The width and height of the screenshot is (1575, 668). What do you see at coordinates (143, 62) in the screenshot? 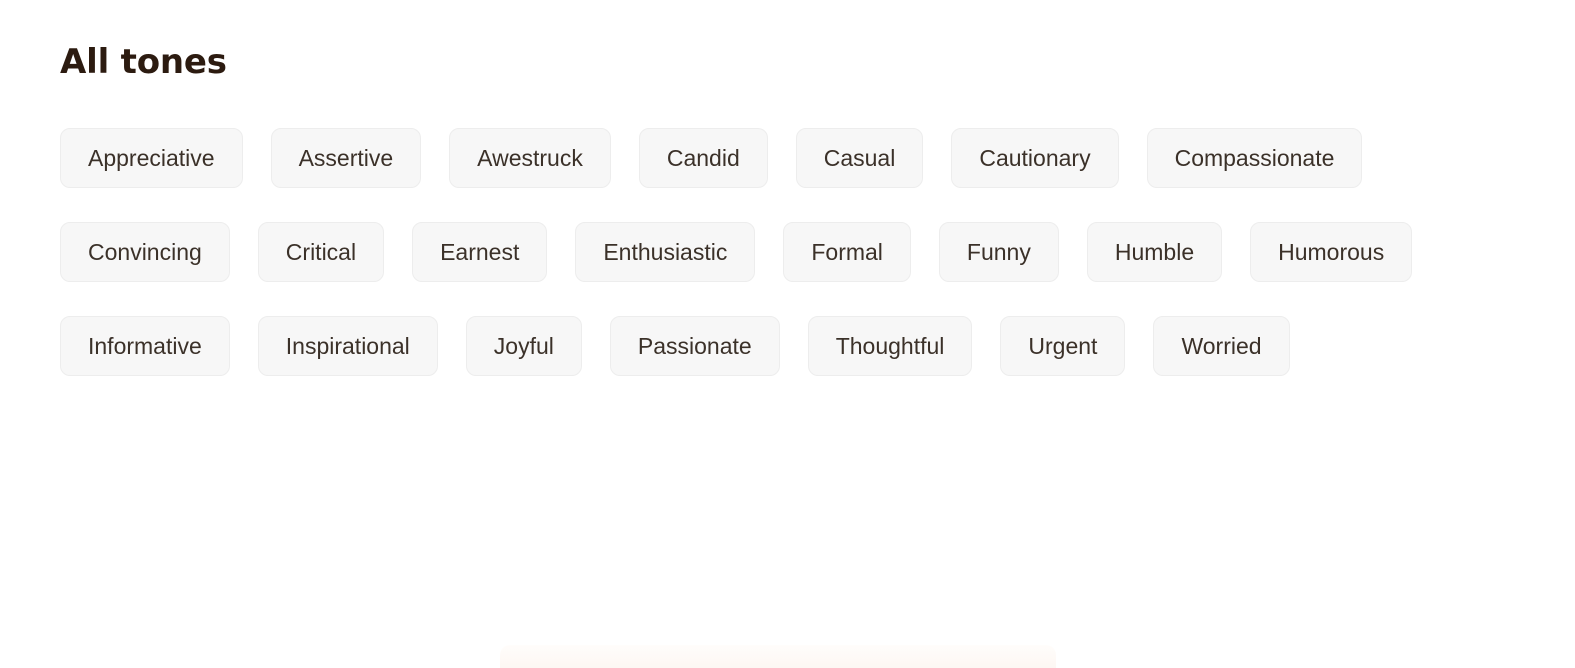
I see `page-title: All tones` at bounding box center [143, 62].